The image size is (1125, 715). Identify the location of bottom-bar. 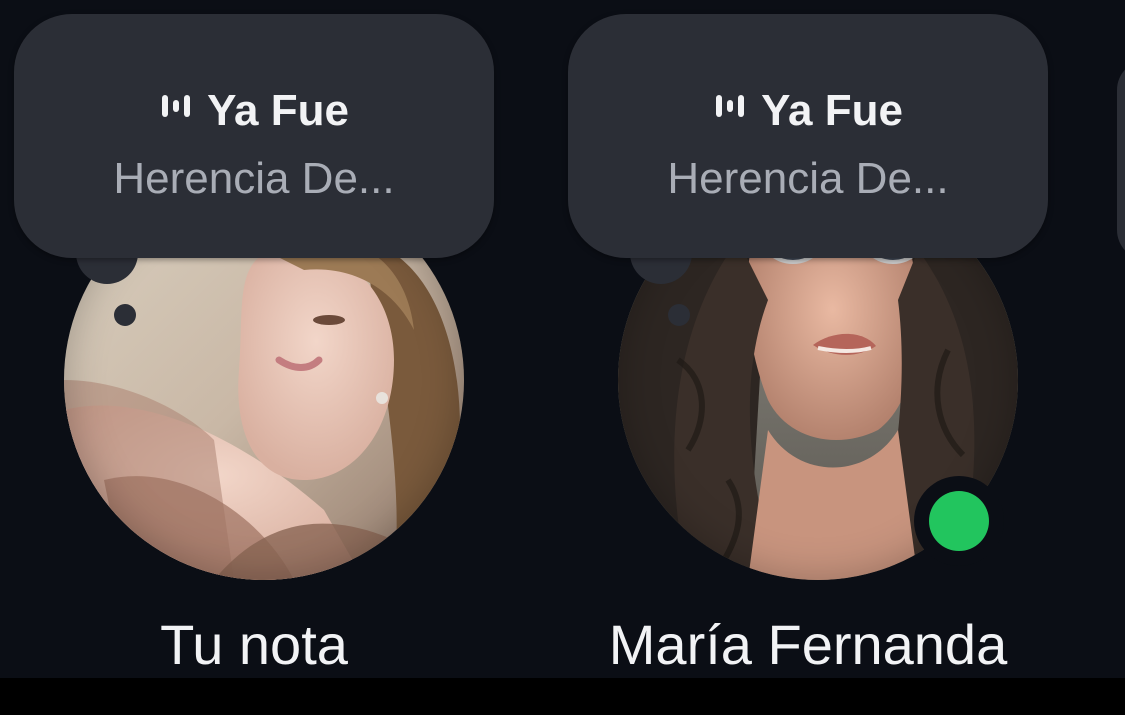
(562, 696).